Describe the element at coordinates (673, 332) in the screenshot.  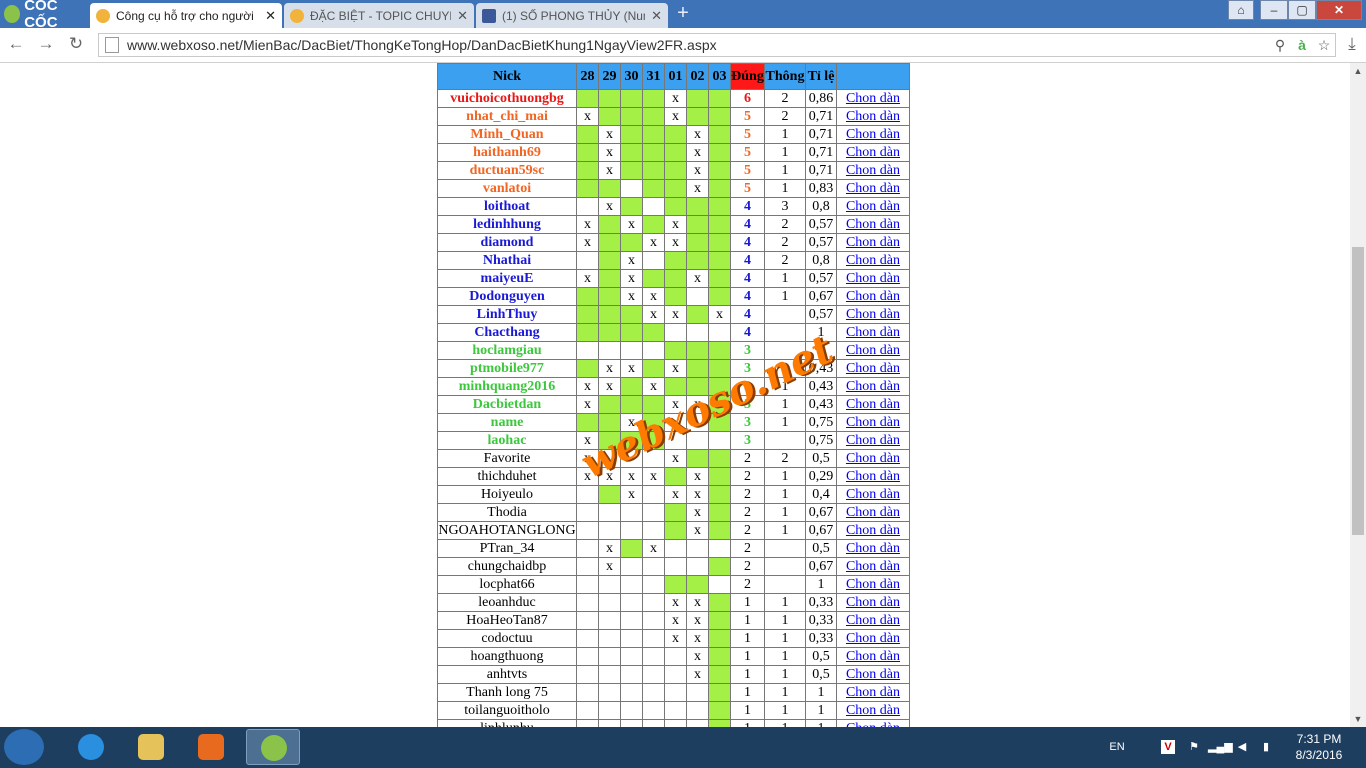
I see `table-row: Chacthang 4 1 Chon dàn` at that location.